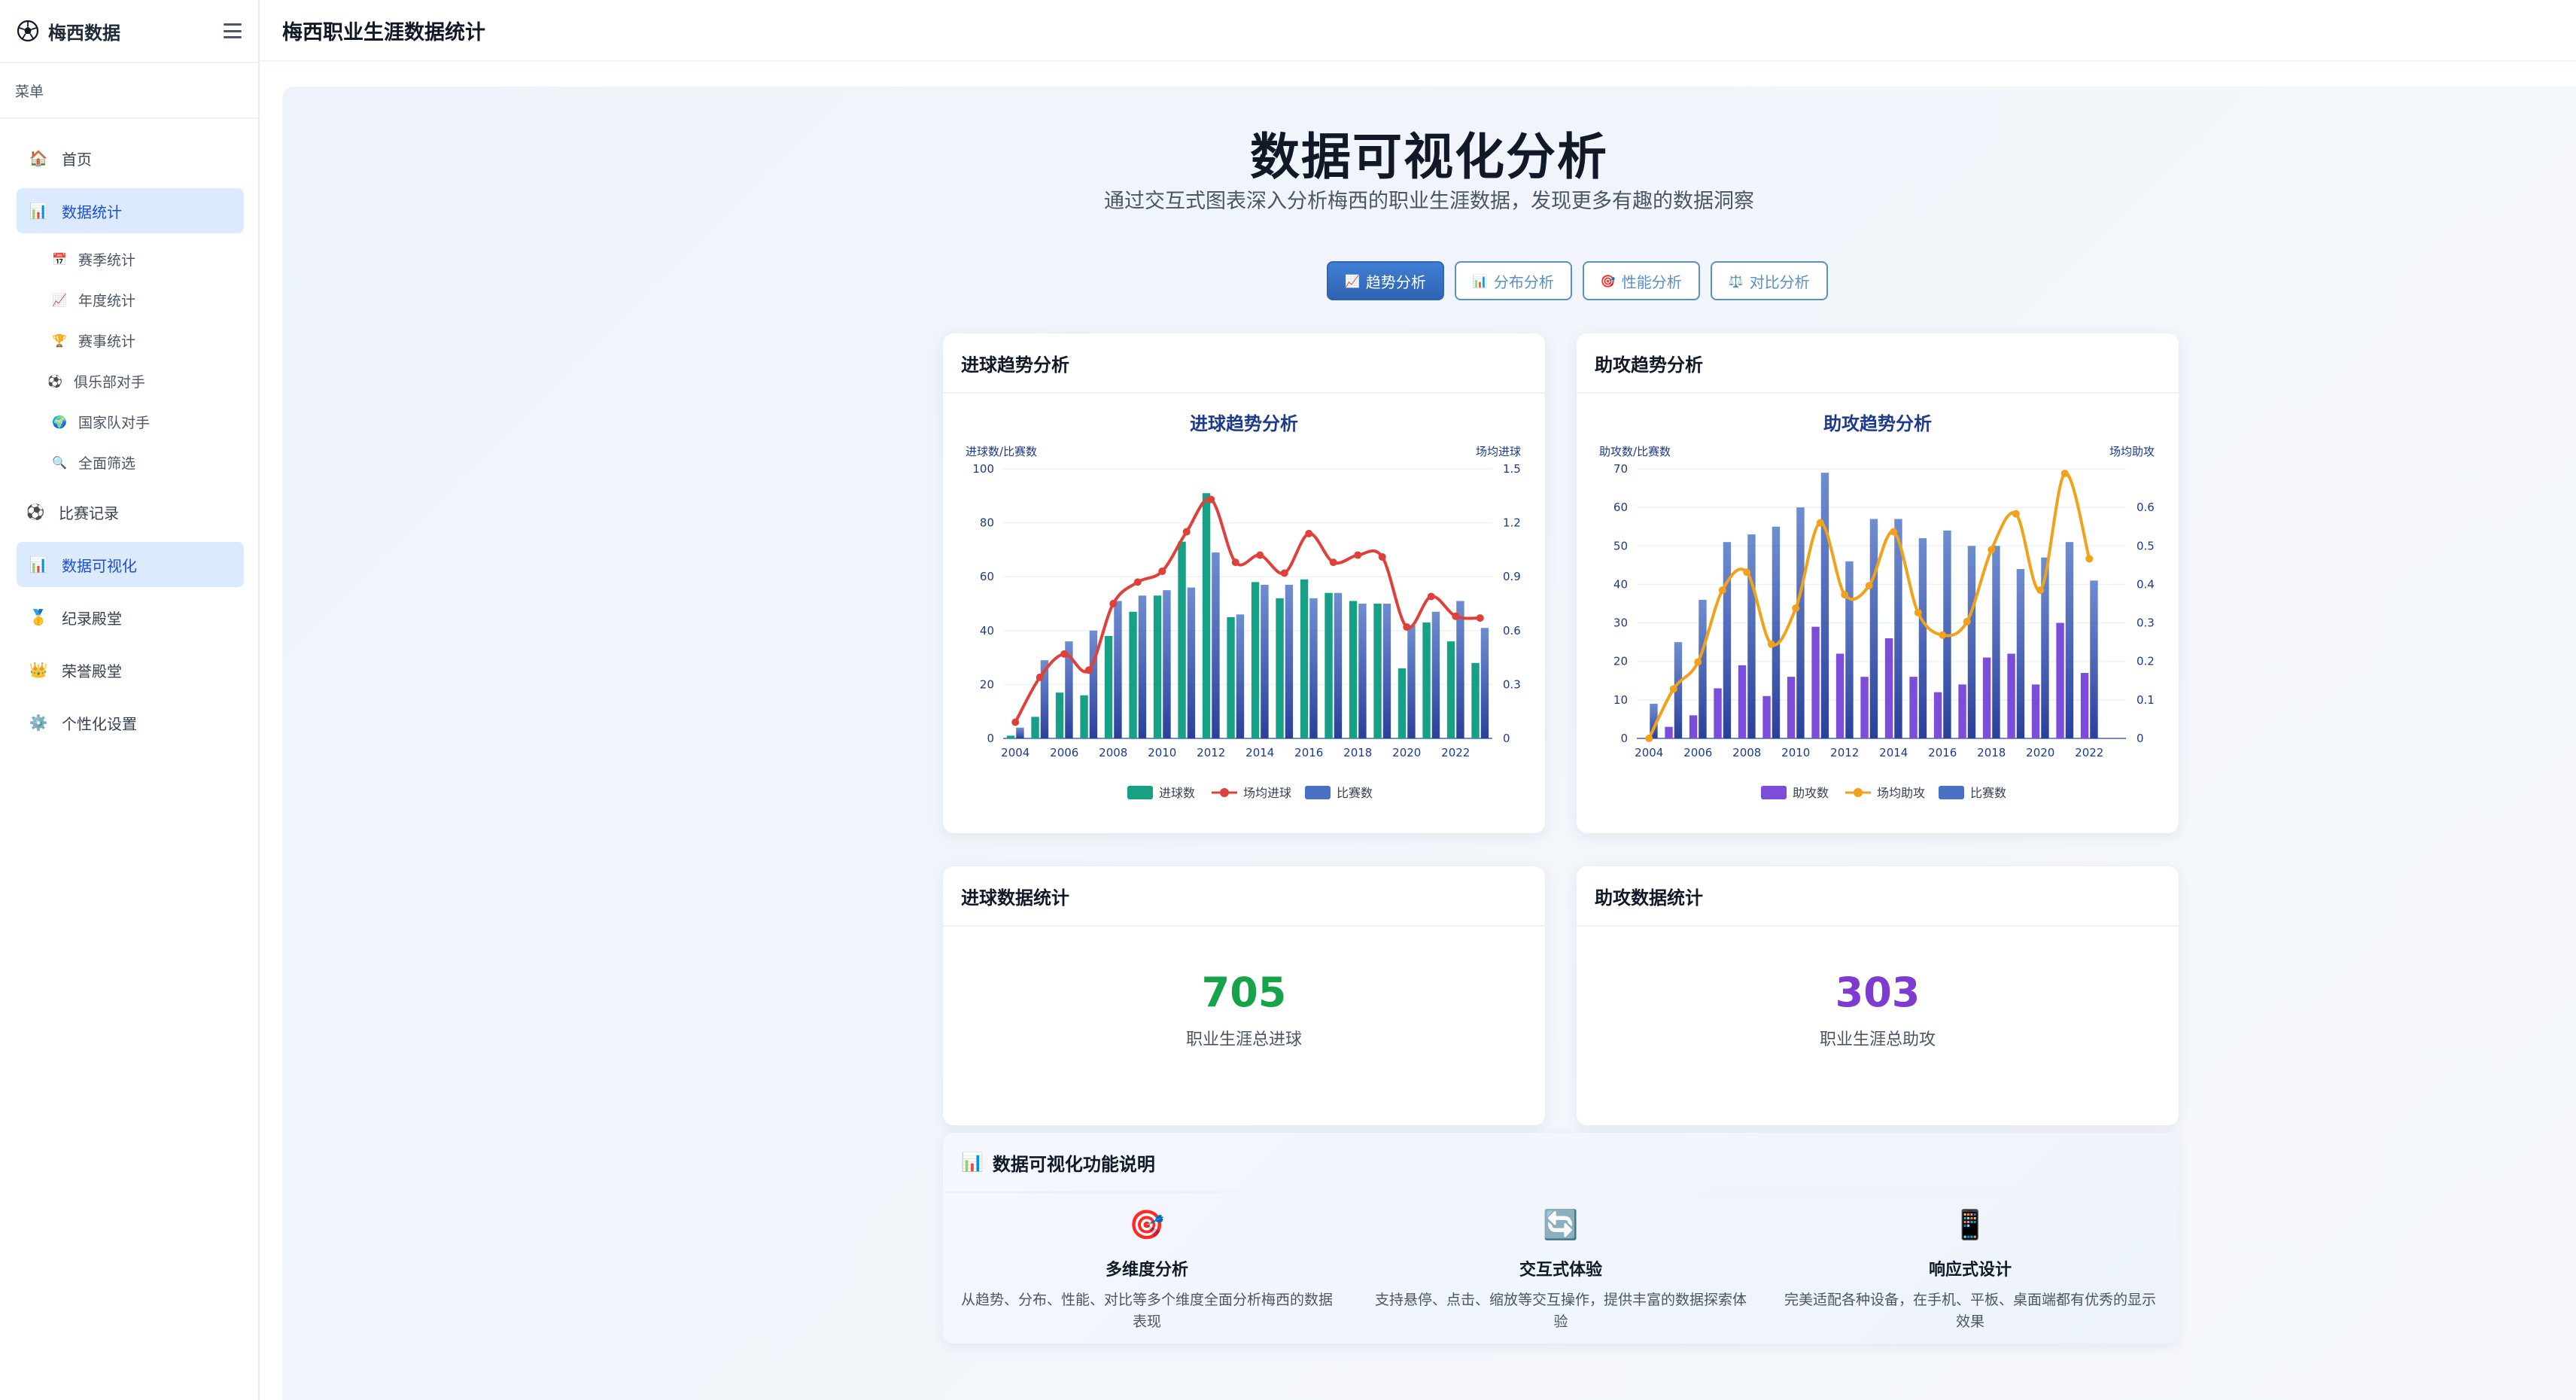 This screenshot has height=1400, width=2576. Describe the element at coordinates (1429, 157) in the screenshot. I see `hero-title: 数据可视化分析` at that location.